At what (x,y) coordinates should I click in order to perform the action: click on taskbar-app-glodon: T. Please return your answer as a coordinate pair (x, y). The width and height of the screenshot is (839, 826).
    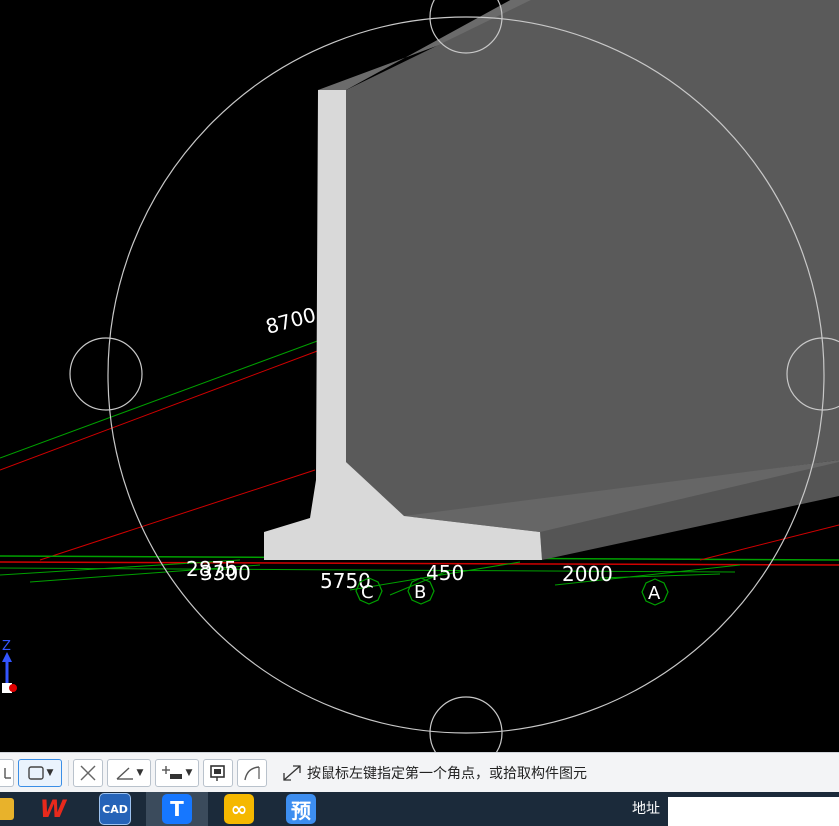
    Looking at the image, I should click on (177, 809).